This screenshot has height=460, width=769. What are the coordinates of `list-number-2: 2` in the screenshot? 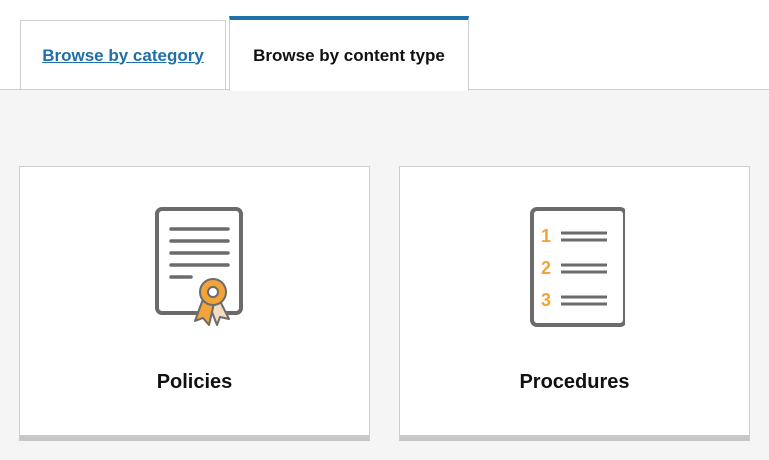 It's located at (546, 268).